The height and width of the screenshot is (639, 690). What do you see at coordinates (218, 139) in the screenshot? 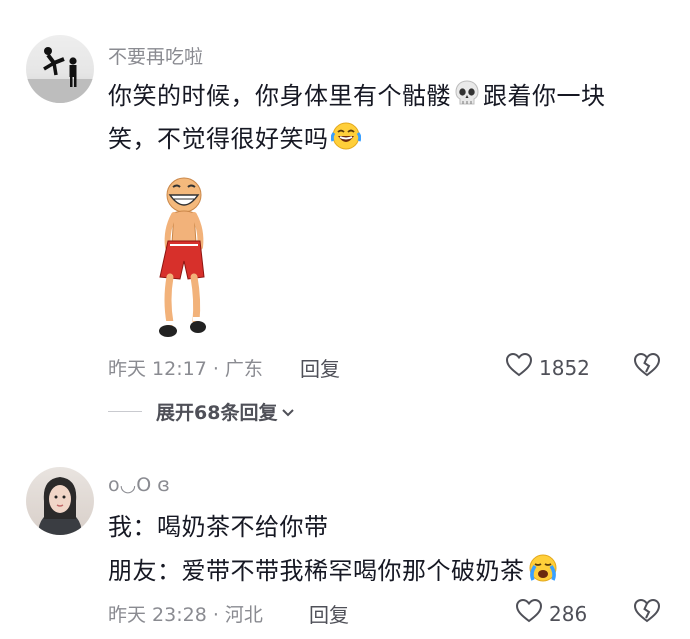
I see `comment-text: 笑，不觉得很好笑吗` at bounding box center [218, 139].